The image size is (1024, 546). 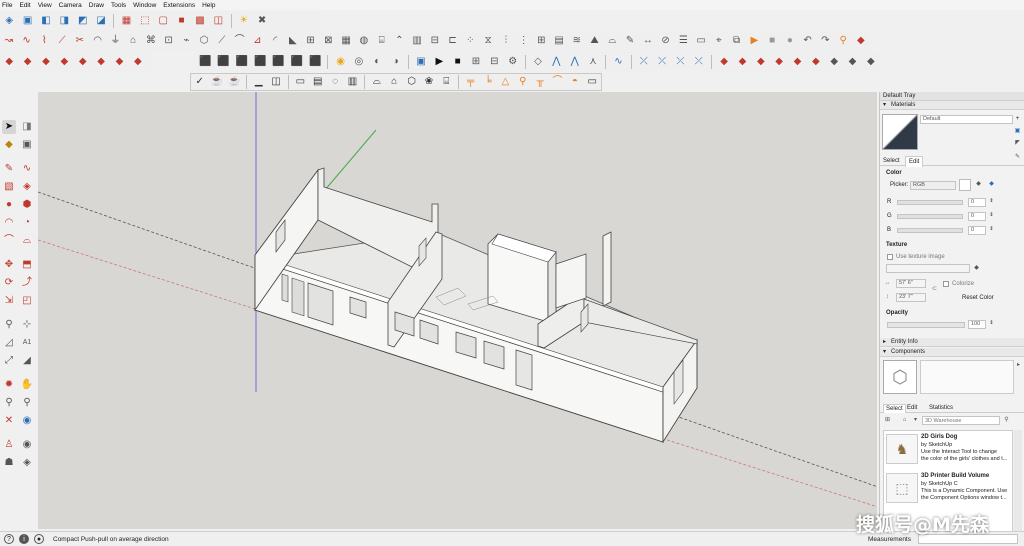 What do you see at coordinates (242, 62) in the screenshot?
I see `explode-icon: ⬛` at bounding box center [242, 62].